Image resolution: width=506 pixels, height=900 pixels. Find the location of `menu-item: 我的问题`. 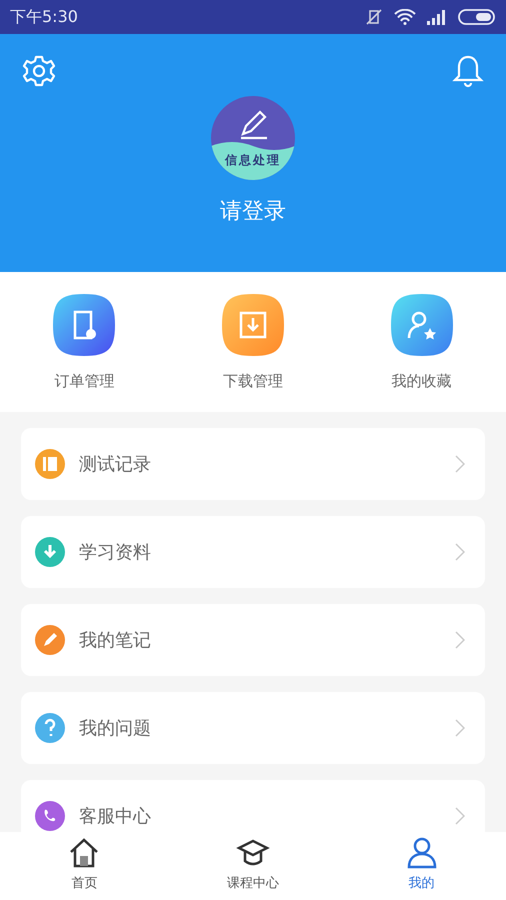

menu-item: 我的问题 is located at coordinates (253, 728).